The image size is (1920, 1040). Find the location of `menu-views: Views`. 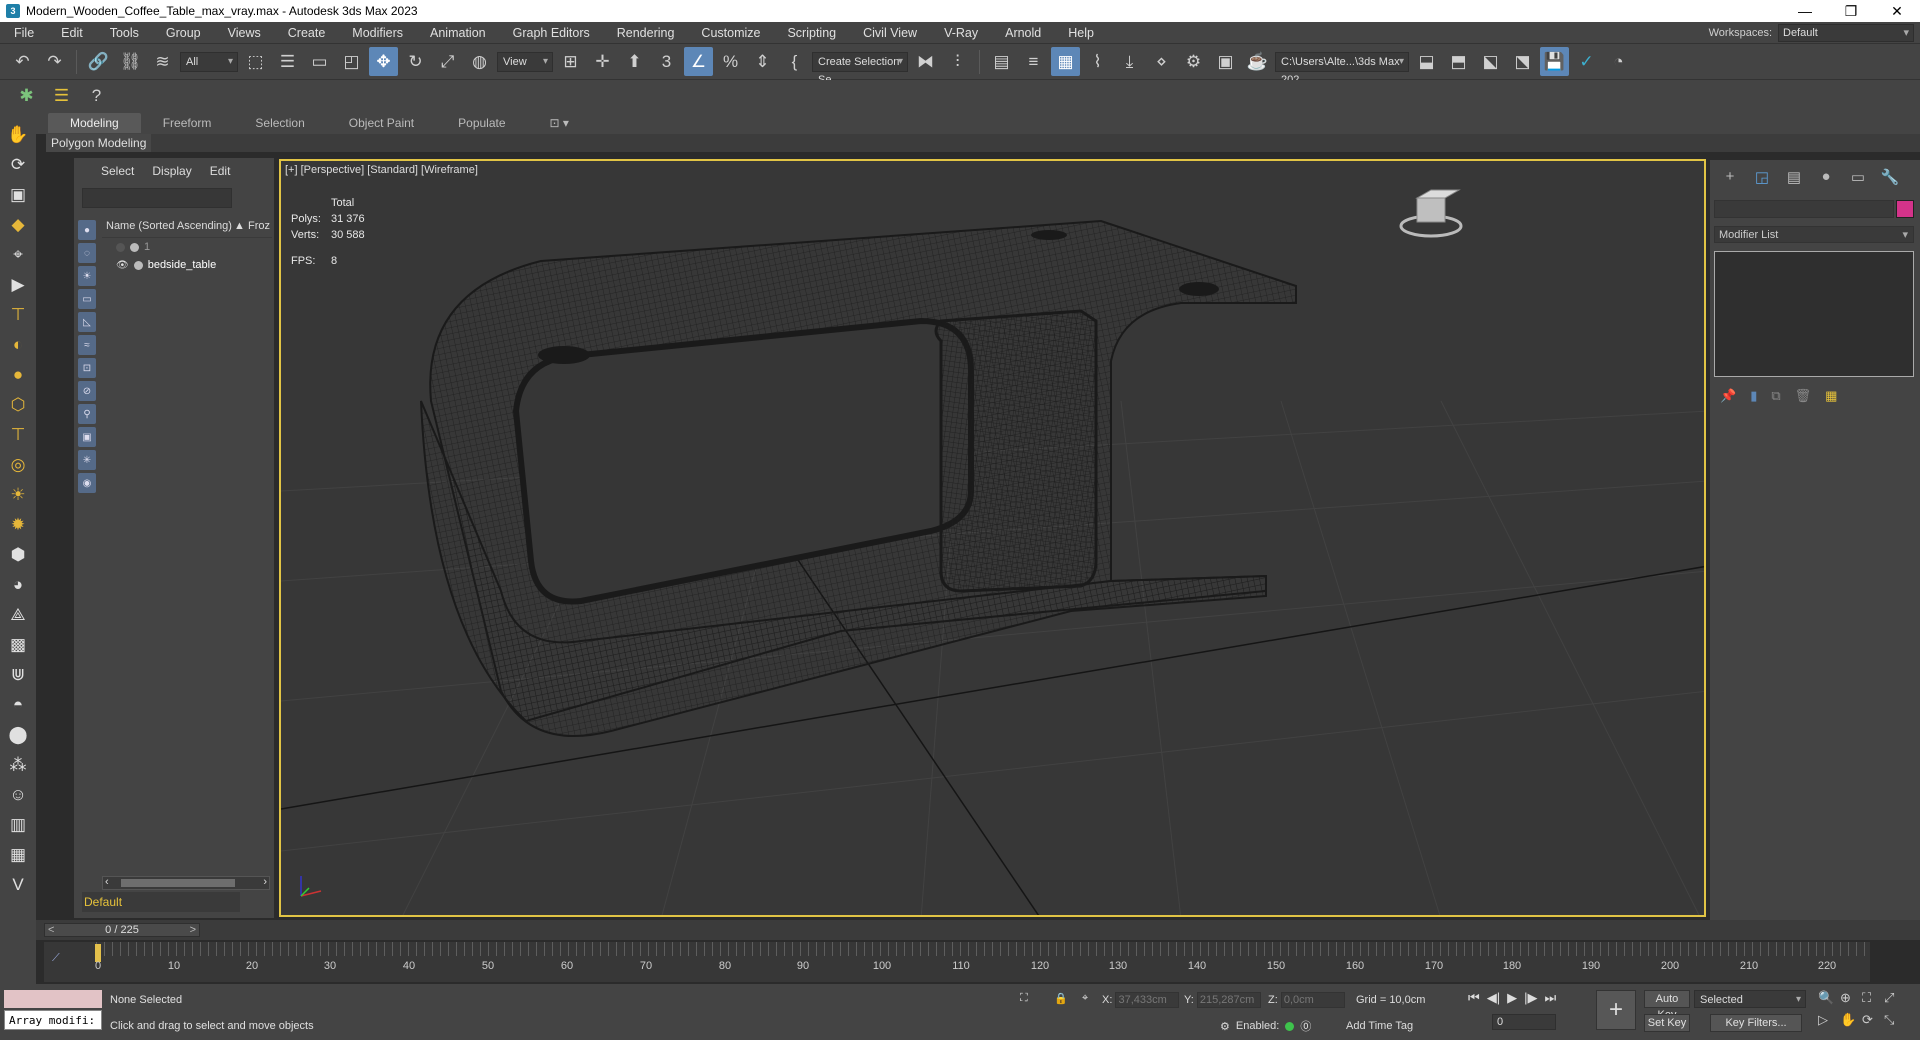

menu-views: Views is located at coordinates (244, 33).